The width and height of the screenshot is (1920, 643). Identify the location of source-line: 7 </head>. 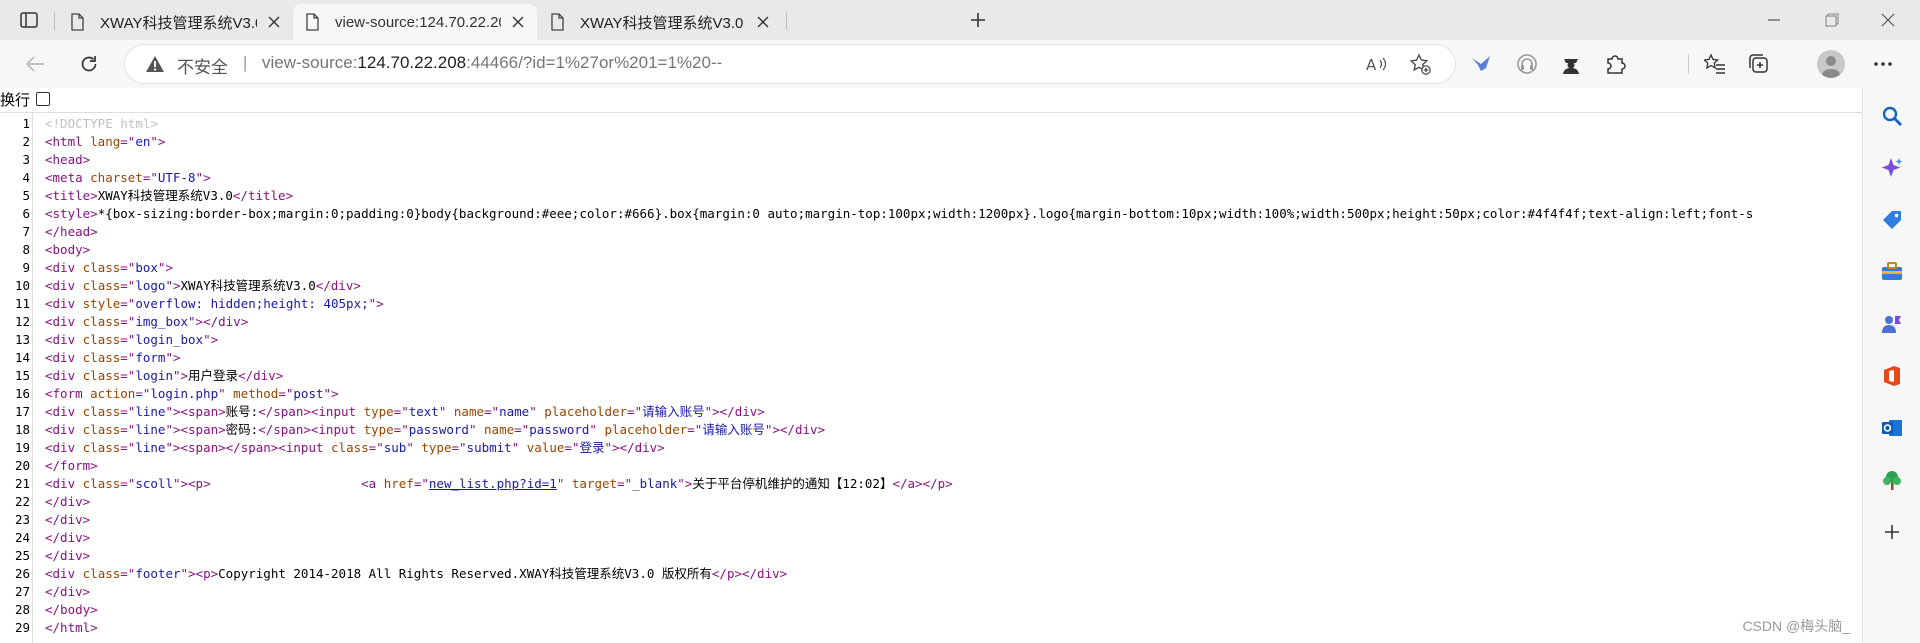
(931, 232).